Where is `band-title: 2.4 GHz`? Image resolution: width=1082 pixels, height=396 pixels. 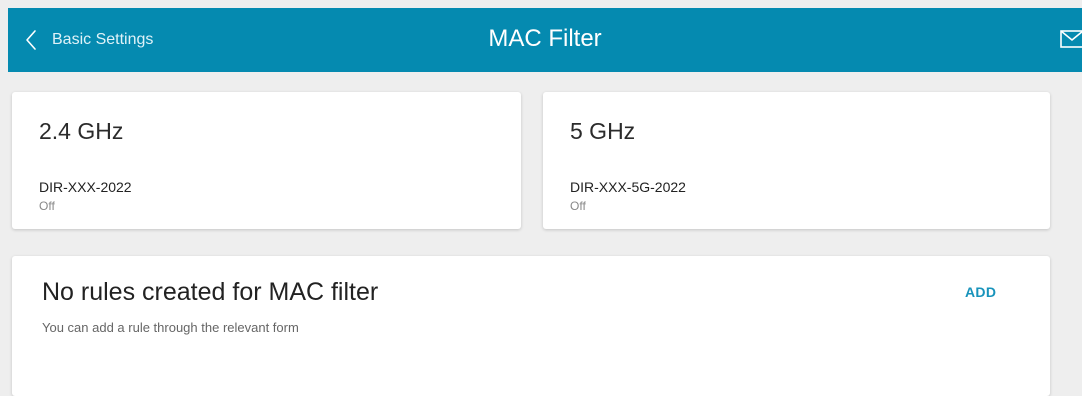
band-title: 2.4 GHz is located at coordinates (81, 131).